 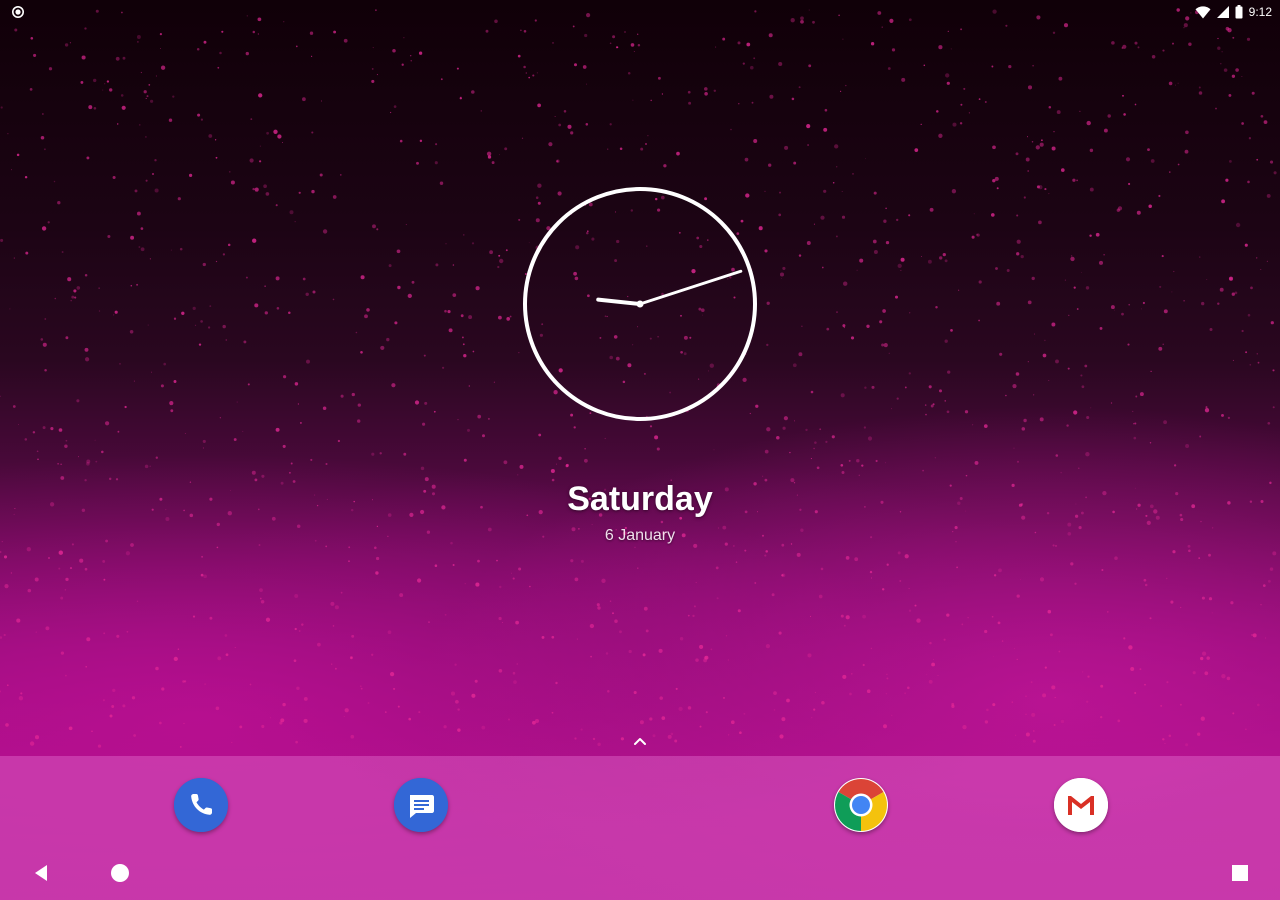 What do you see at coordinates (1222, 12) in the screenshot?
I see `cell-signal-icon` at bounding box center [1222, 12].